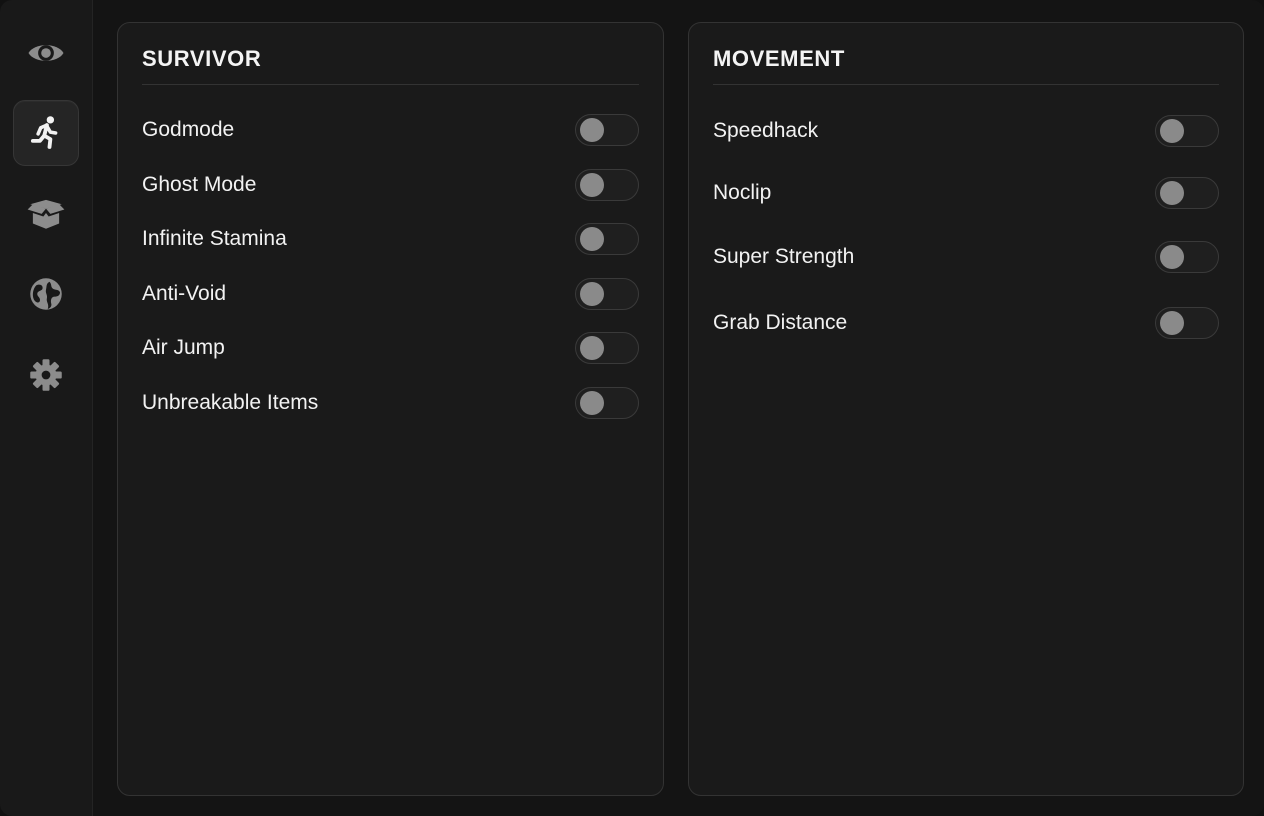  What do you see at coordinates (390, 403) in the screenshot?
I see `option-row-unbreakable-items: Unbreakable Items` at bounding box center [390, 403].